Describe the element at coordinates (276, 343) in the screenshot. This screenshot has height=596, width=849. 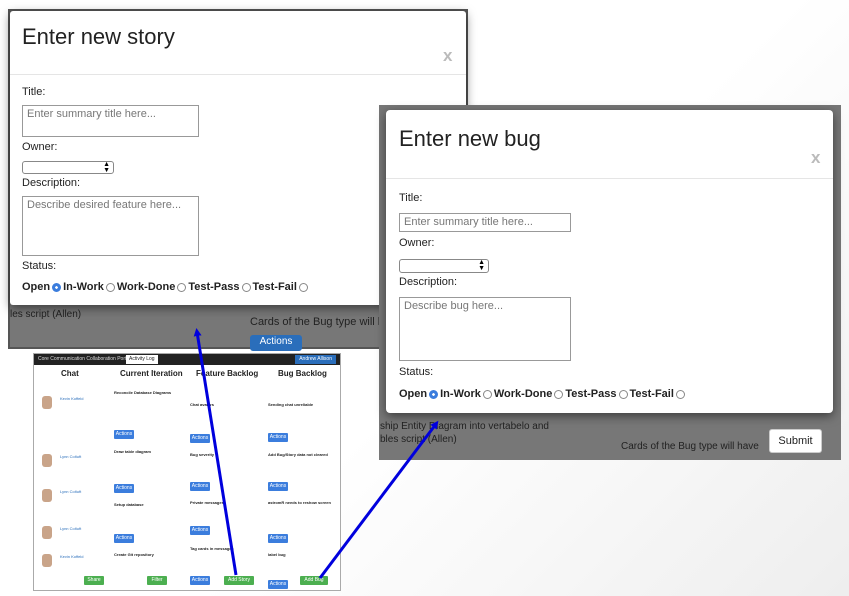
I see `bg-actions-button: Actions` at that location.